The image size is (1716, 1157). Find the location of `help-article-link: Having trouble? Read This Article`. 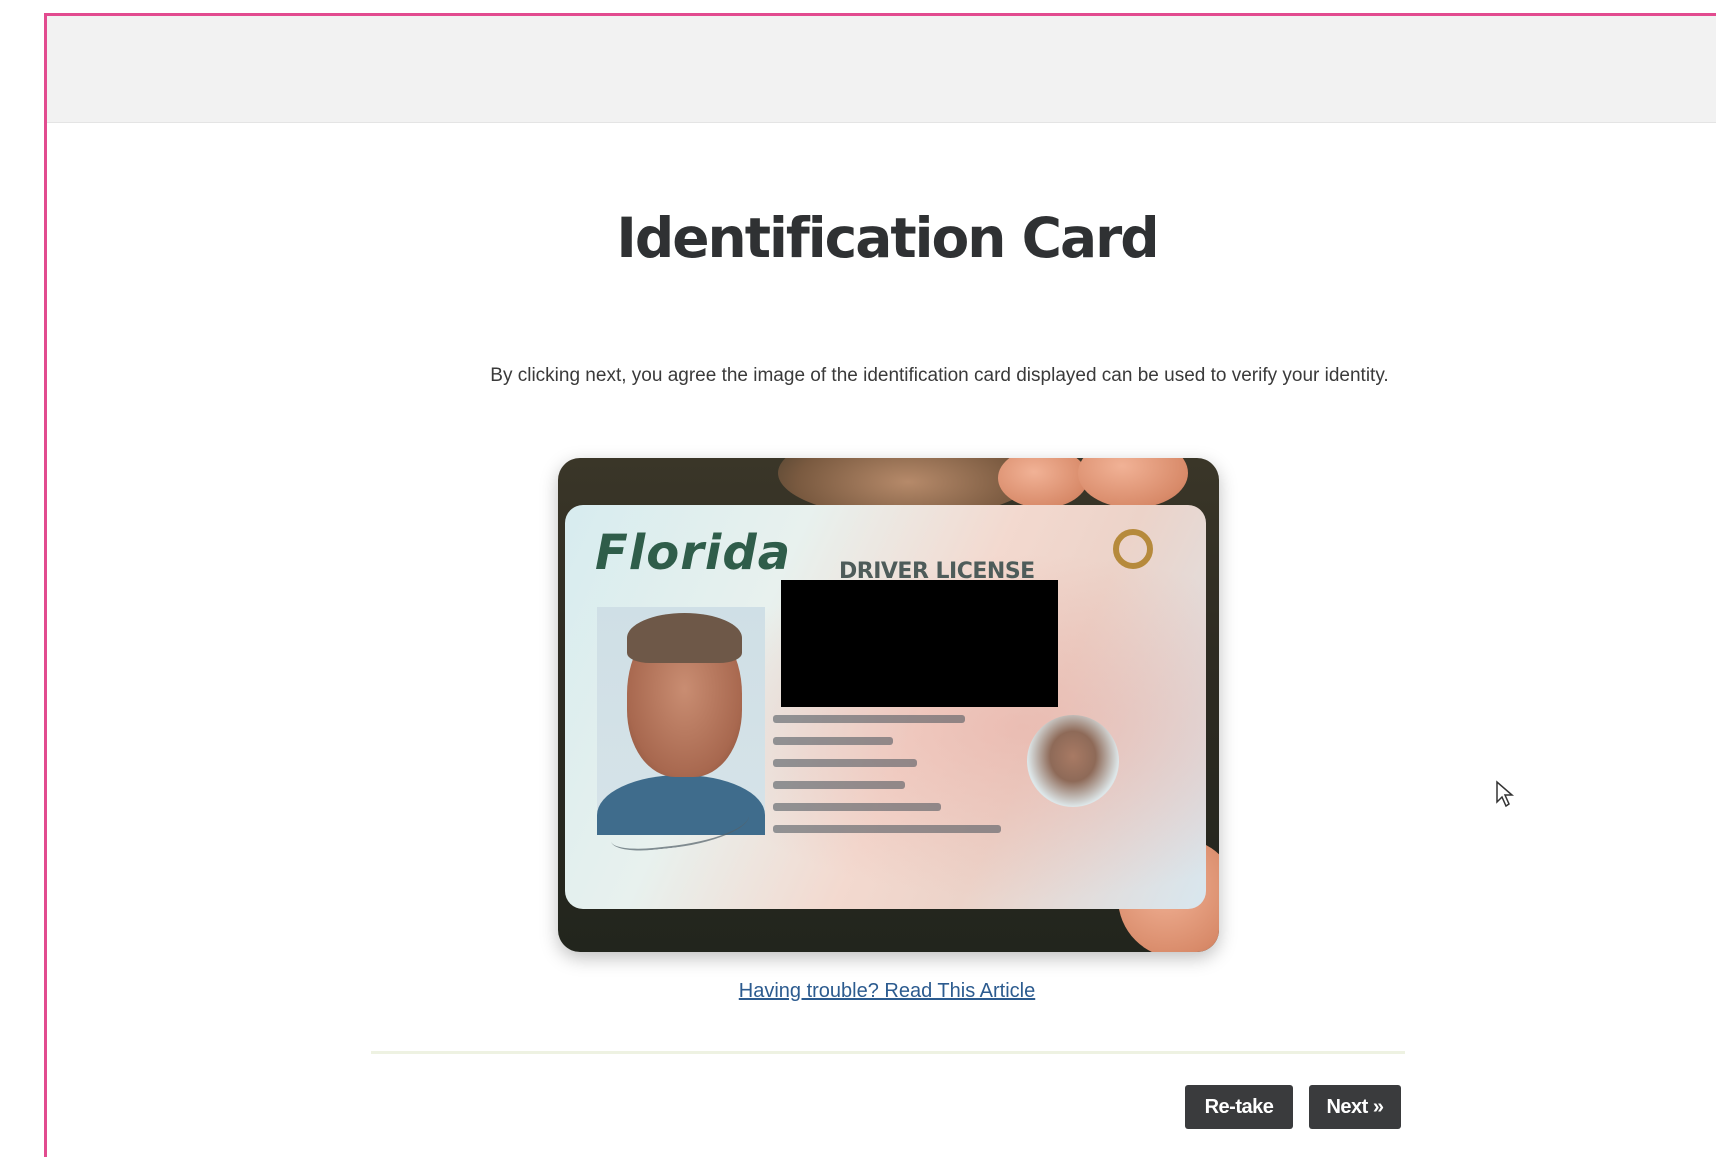

help-article-link: Having trouble? Read This Article is located at coordinates (881, 991).